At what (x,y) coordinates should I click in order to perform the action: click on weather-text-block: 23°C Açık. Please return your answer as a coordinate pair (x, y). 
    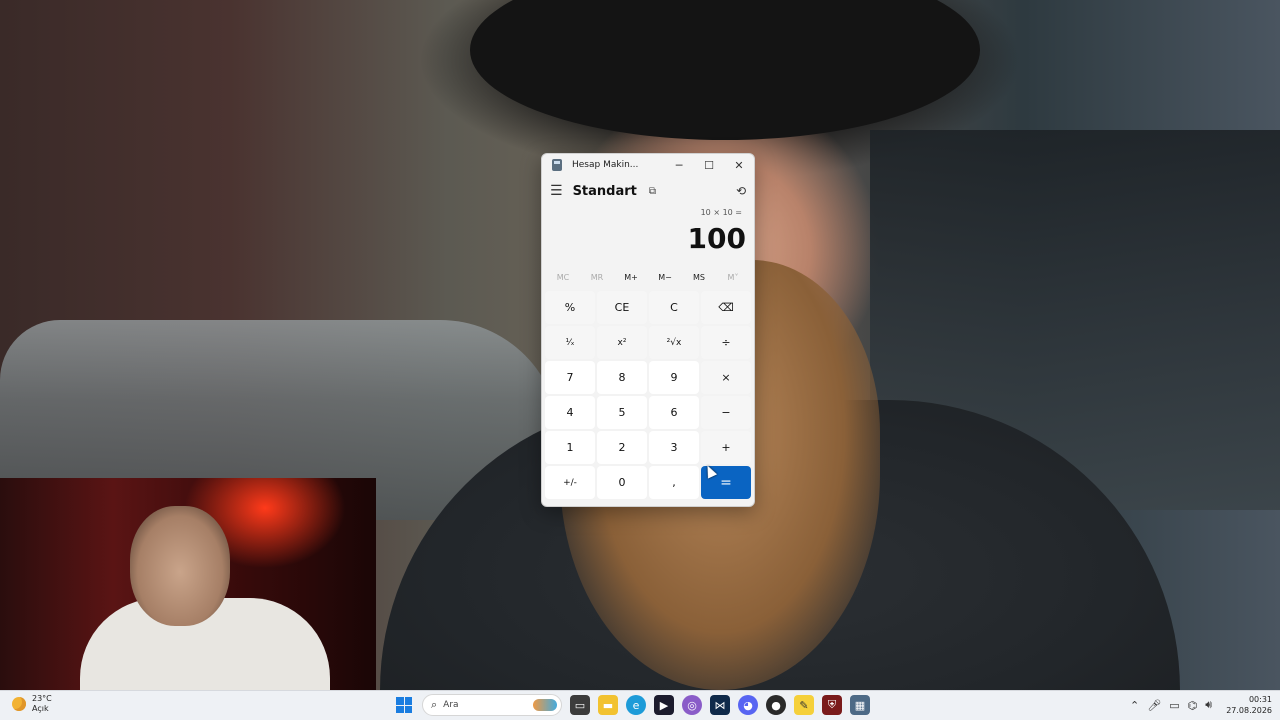
    Looking at the image, I should click on (42, 704).